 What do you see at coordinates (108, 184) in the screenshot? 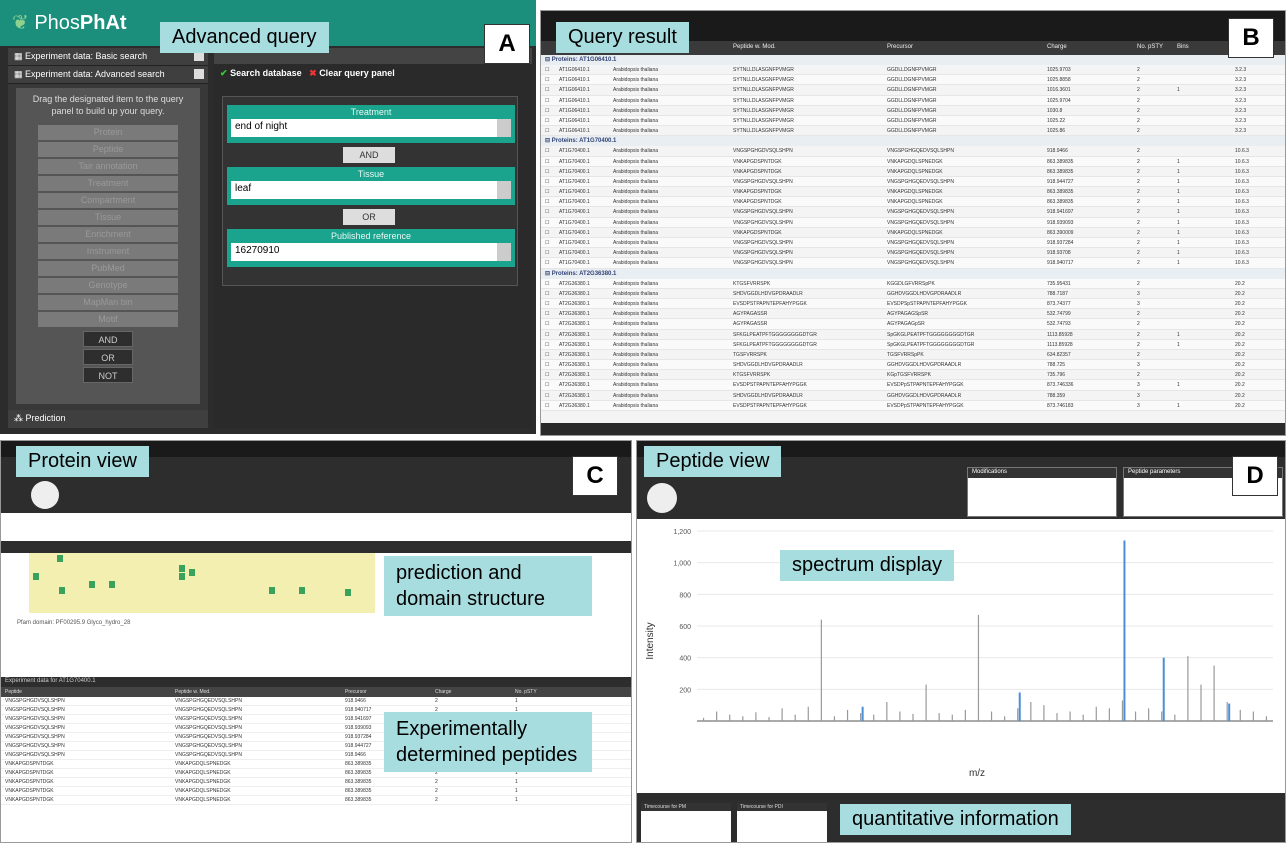
I see `drag-field-treatment: Treatment` at bounding box center [108, 184].